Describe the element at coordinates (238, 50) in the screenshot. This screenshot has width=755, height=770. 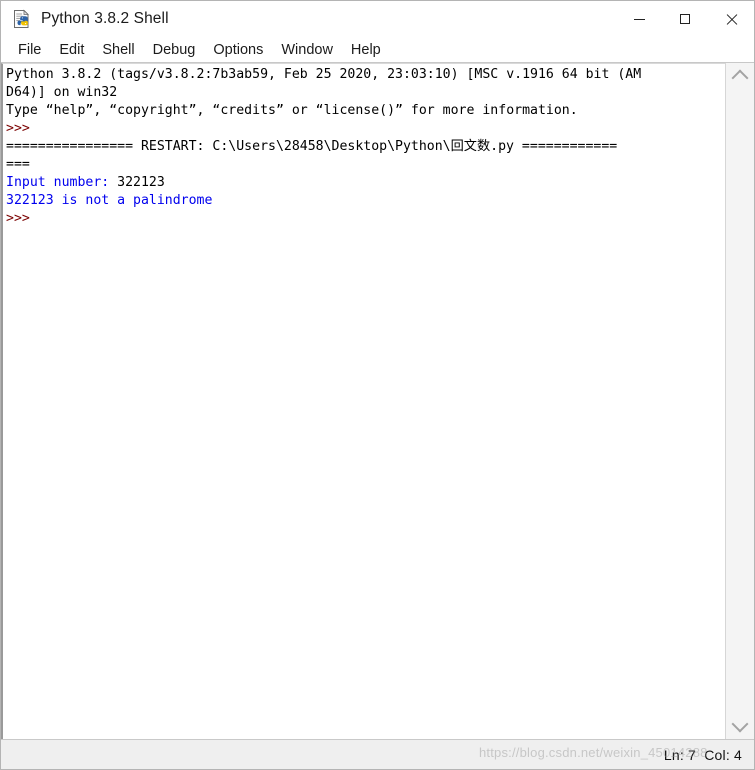
I see `menu-item-options: Options` at that location.